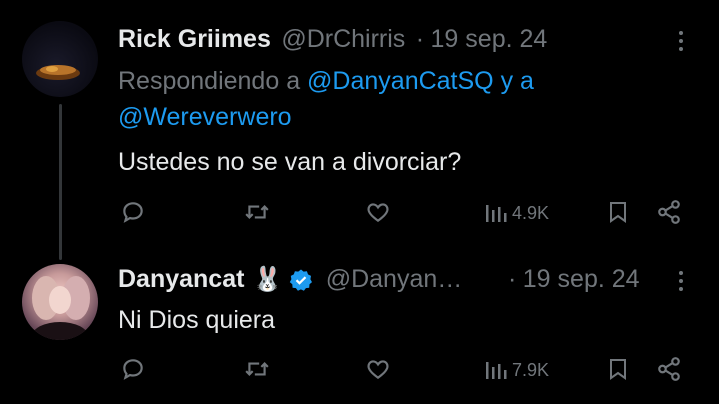 The width and height of the screenshot is (719, 404). I want to click on avatar-rick, so click(60, 59).